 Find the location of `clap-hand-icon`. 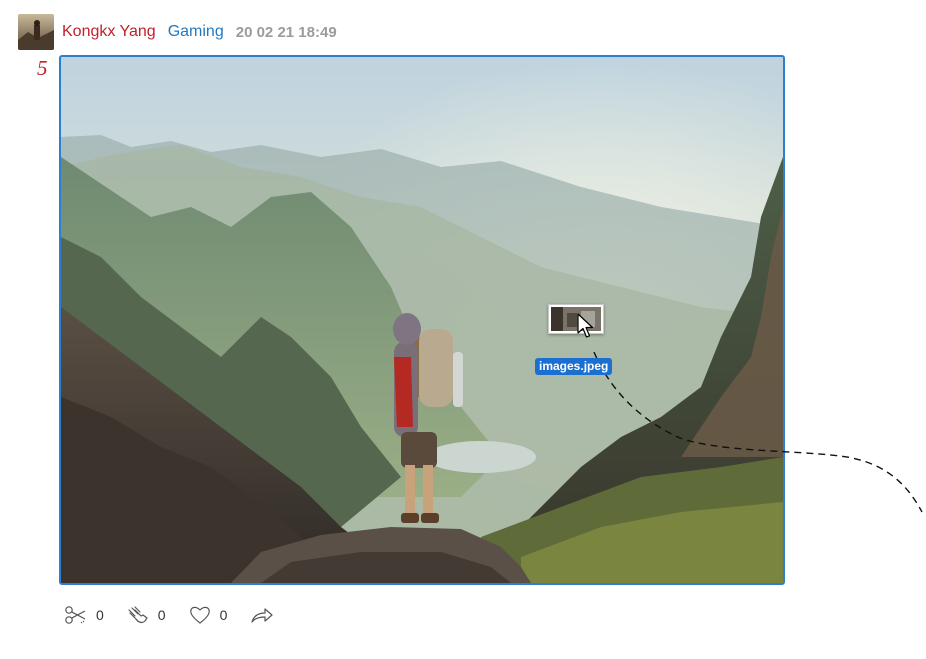

clap-hand-icon is located at coordinates (138, 615).